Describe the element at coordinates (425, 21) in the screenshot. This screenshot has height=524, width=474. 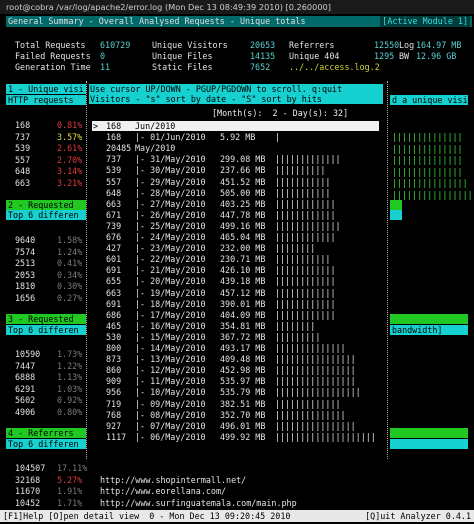
I see `active-module-indicator: [Active Module 1]` at that location.